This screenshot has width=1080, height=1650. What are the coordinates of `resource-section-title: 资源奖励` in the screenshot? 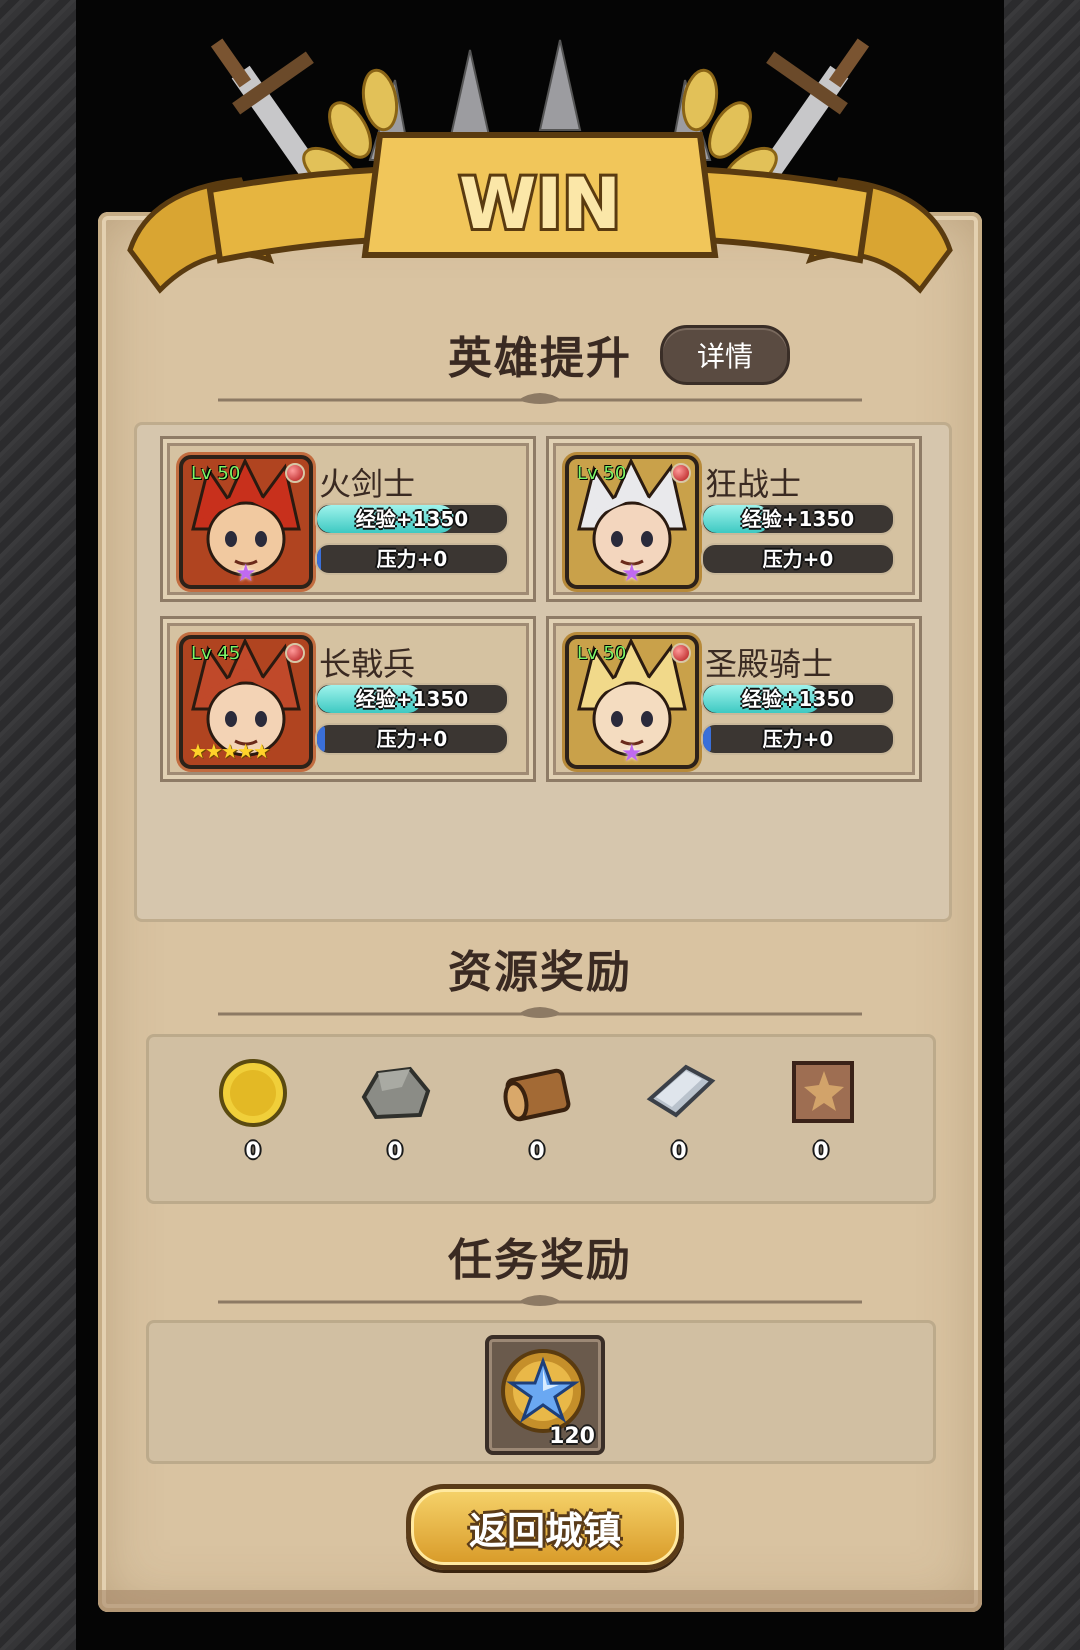 It's located at (540, 972).